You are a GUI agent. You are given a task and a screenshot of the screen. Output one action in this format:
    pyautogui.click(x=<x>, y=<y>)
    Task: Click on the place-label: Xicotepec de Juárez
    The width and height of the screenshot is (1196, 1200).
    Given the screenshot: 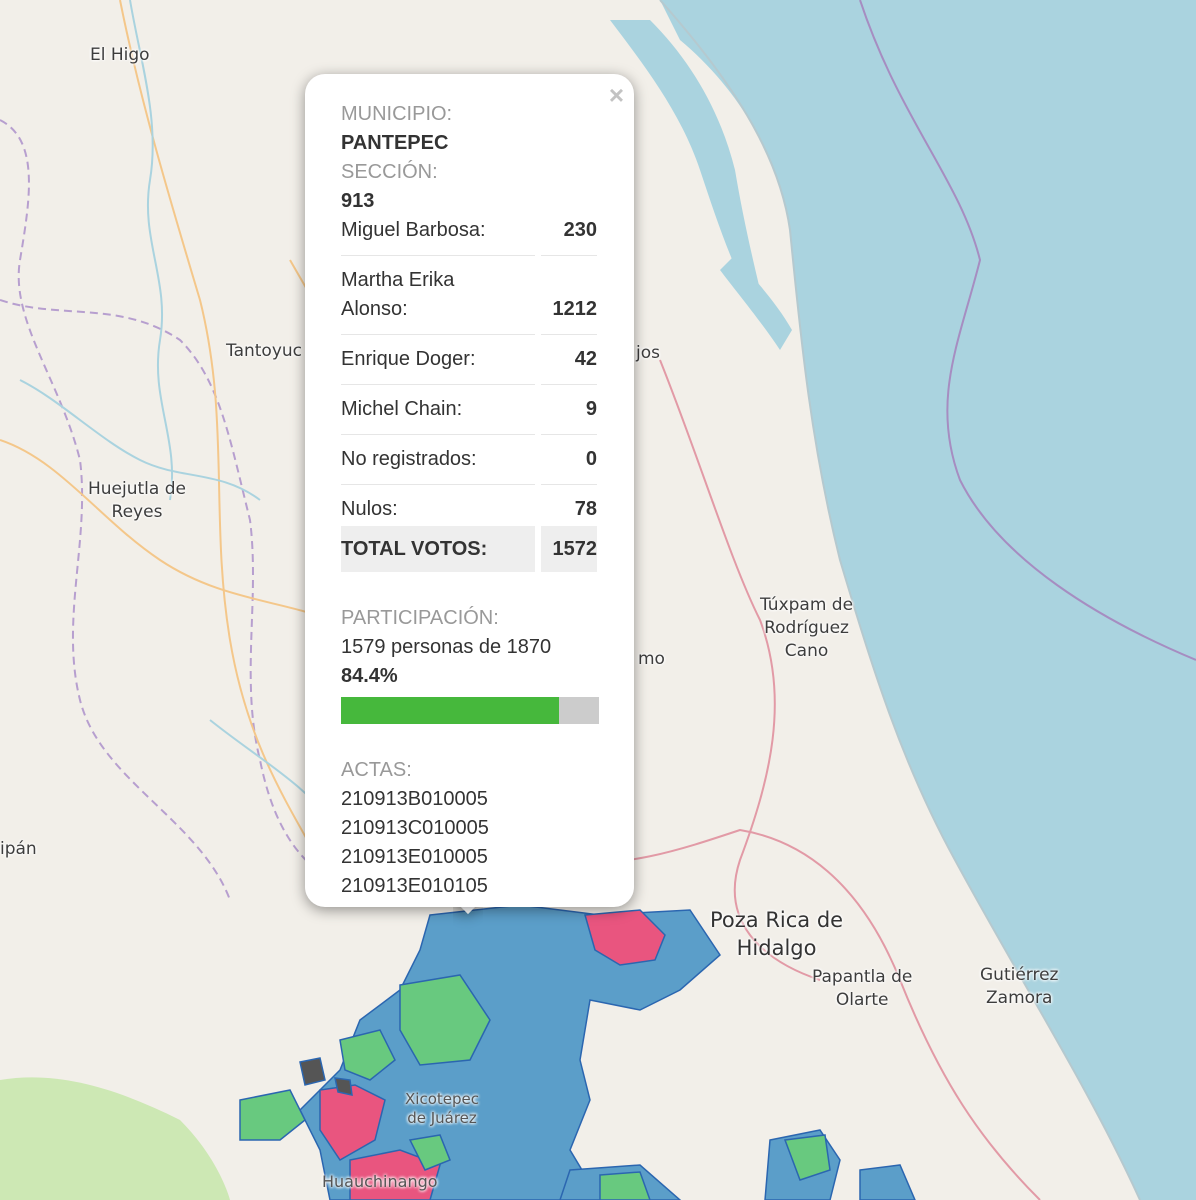 What is the action you would take?
    pyautogui.click(x=442, y=1108)
    